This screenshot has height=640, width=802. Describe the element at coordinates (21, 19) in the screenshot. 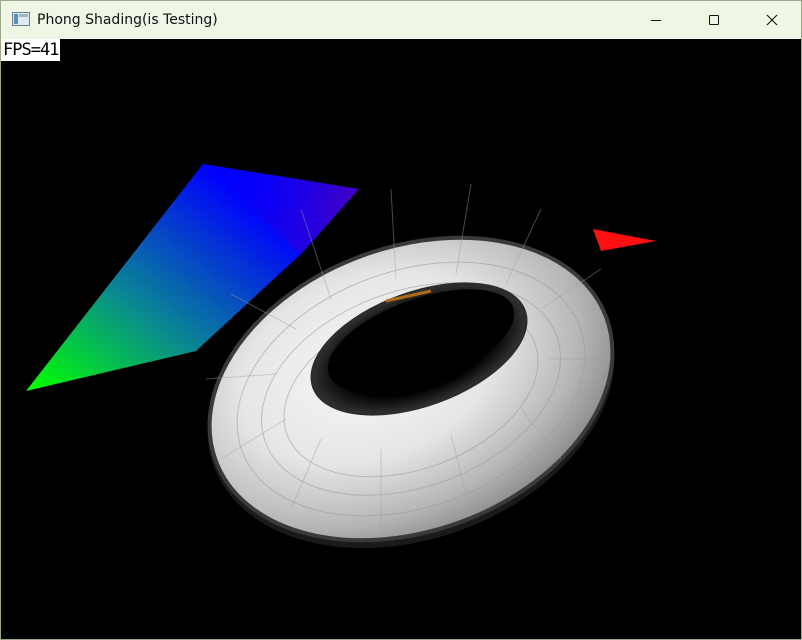

I see `window-app-icon` at that location.